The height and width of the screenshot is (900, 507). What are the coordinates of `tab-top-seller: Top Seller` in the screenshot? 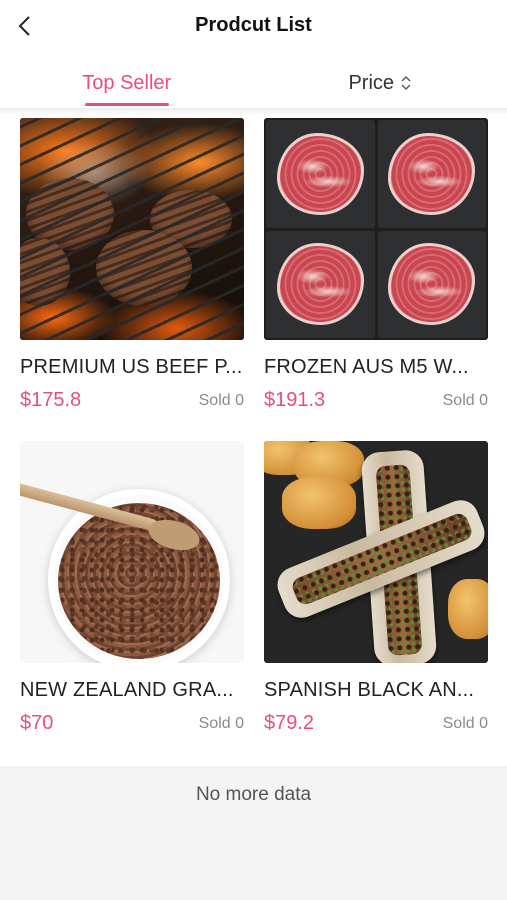 It's located at (127, 83).